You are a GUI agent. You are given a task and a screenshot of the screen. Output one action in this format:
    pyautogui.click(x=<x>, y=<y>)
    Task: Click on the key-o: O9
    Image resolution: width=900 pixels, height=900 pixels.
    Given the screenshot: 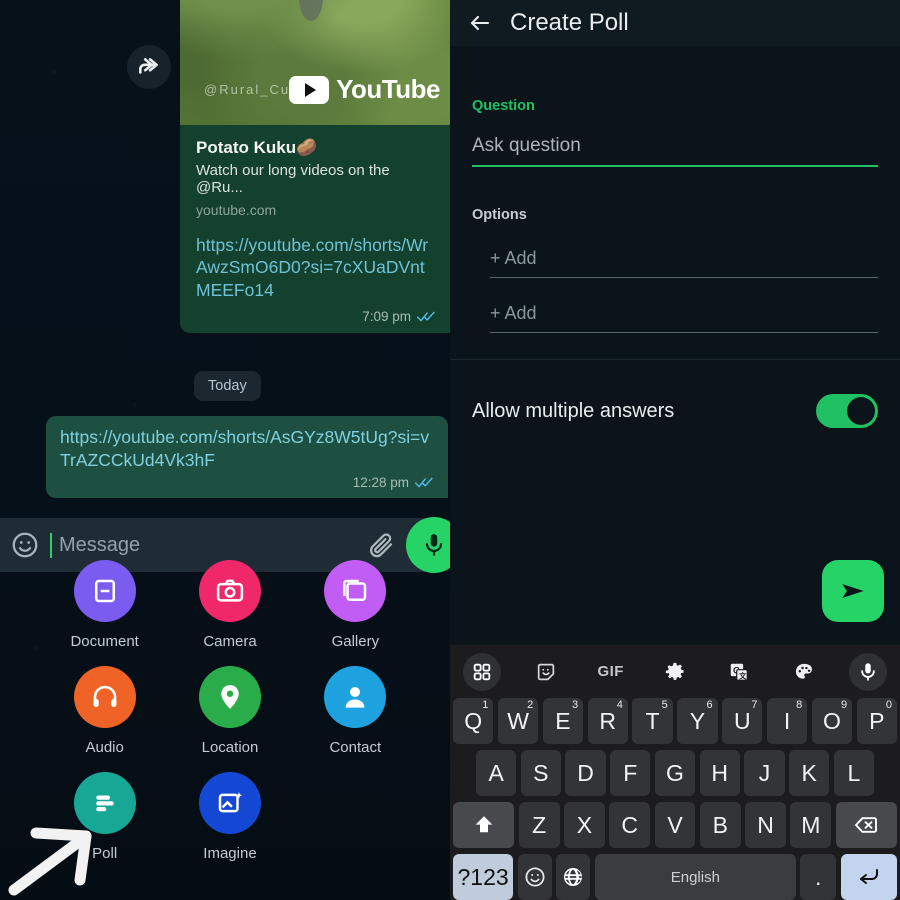 What is the action you would take?
    pyautogui.click(x=832, y=721)
    